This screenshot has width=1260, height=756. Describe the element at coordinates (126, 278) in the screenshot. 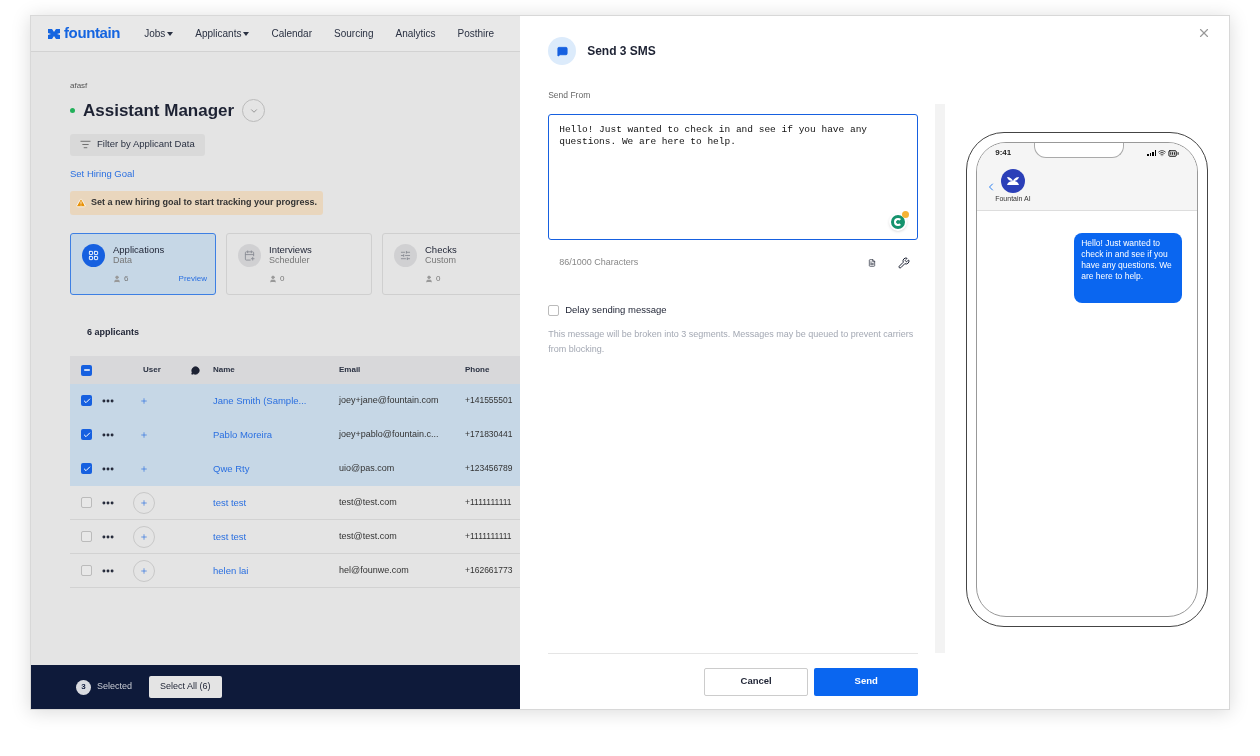

I see `card-count: 6` at that location.